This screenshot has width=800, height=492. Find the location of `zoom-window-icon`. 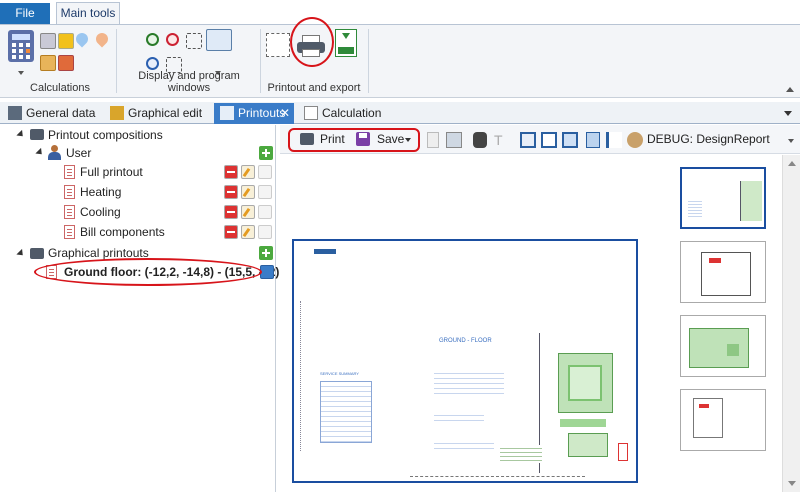

zoom-window-icon is located at coordinates (194, 41).